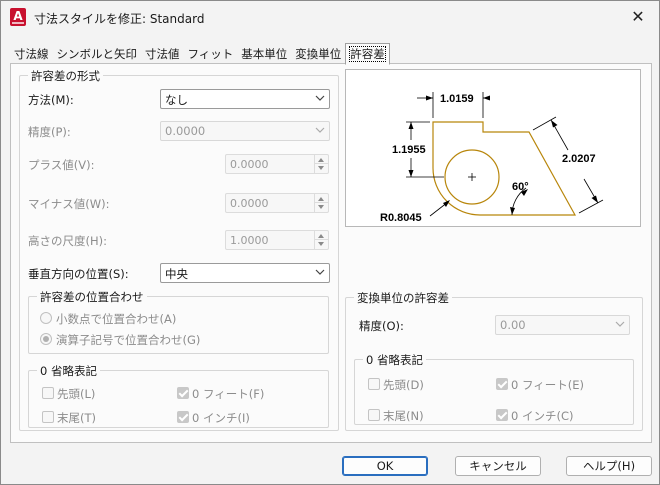  I want to click on upper-value: 0.0000, so click(249, 164).